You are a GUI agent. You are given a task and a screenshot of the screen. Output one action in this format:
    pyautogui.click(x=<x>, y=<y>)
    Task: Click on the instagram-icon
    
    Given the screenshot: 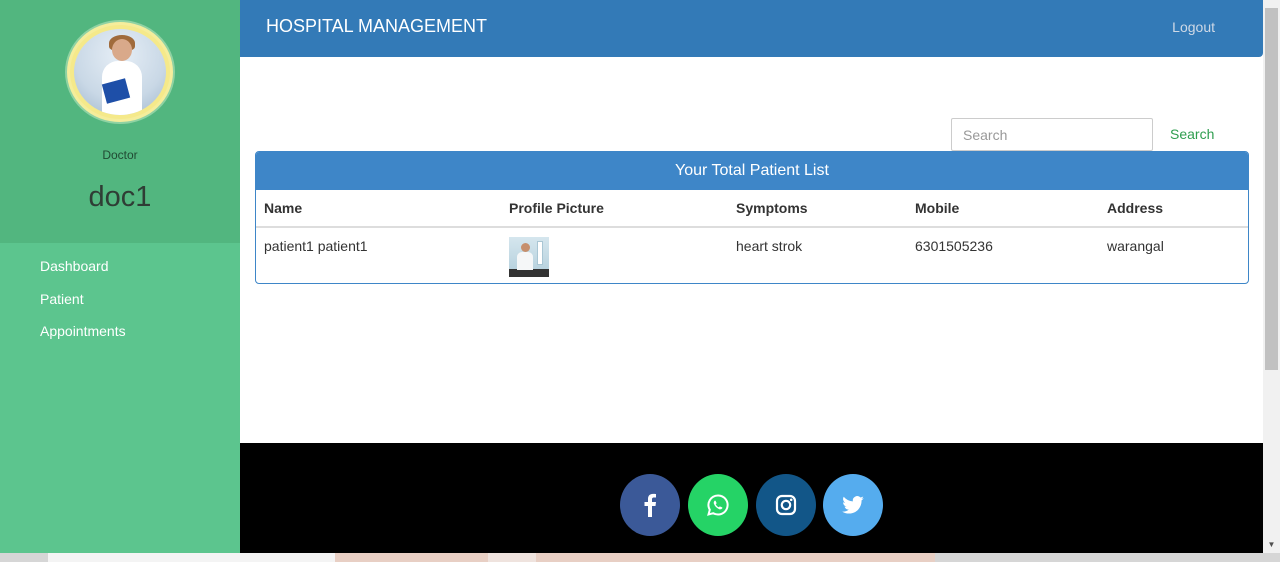 What is the action you would take?
    pyautogui.click(x=786, y=505)
    